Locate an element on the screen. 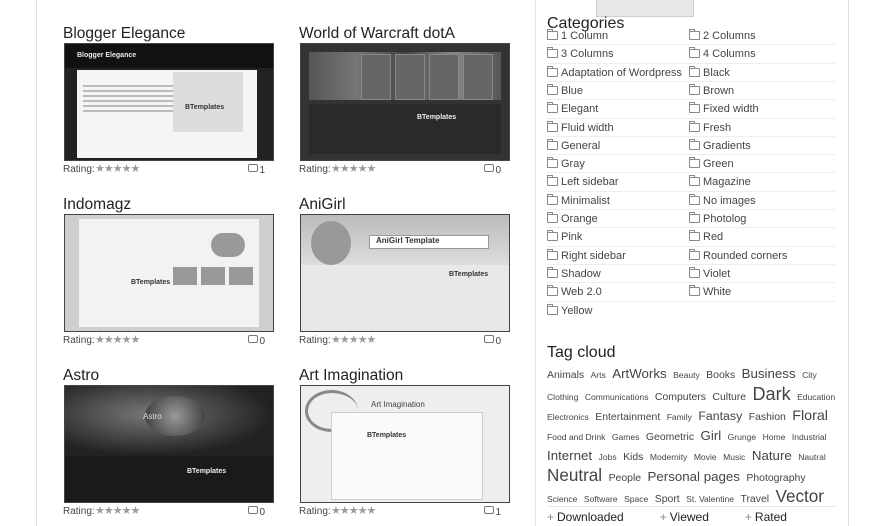 The width and height of the screenshot is (878, 526). category-link: Right sidebar is located at coordinates (586, 256).